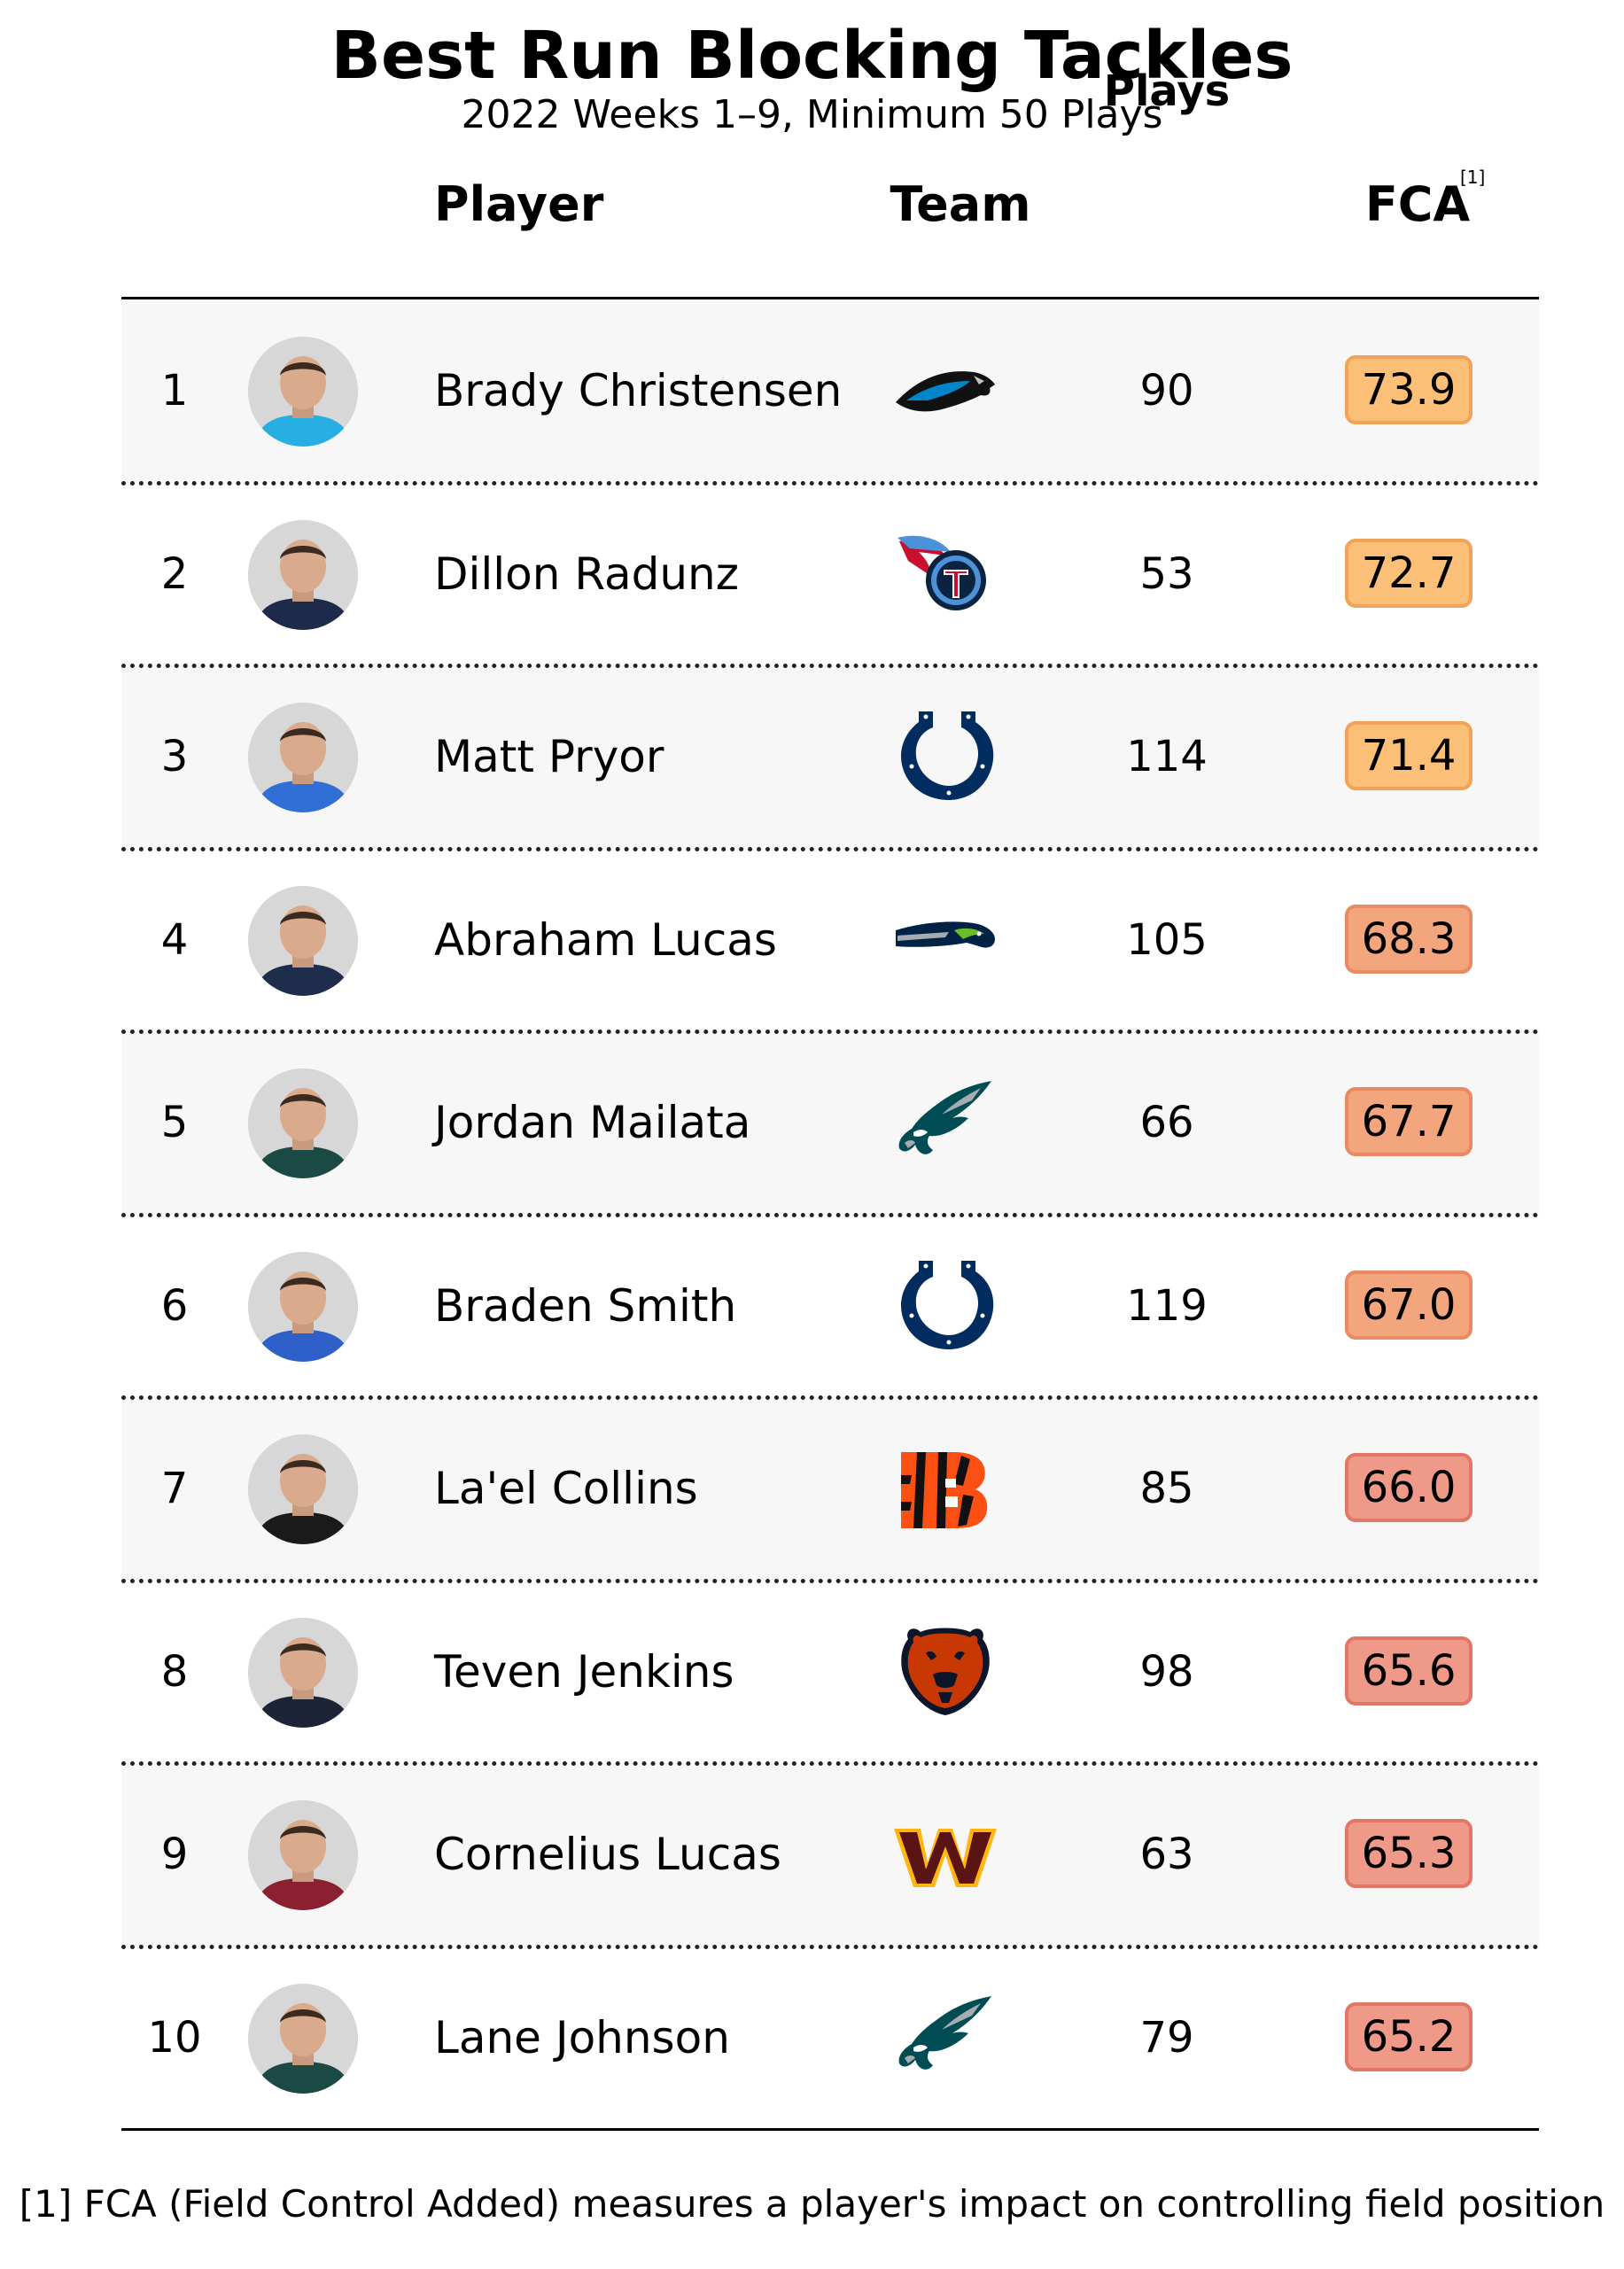 The width and height of the screenshot is (1624, 2269). I want to click on fca-value-badge: 71.4, so click(1409, 755).